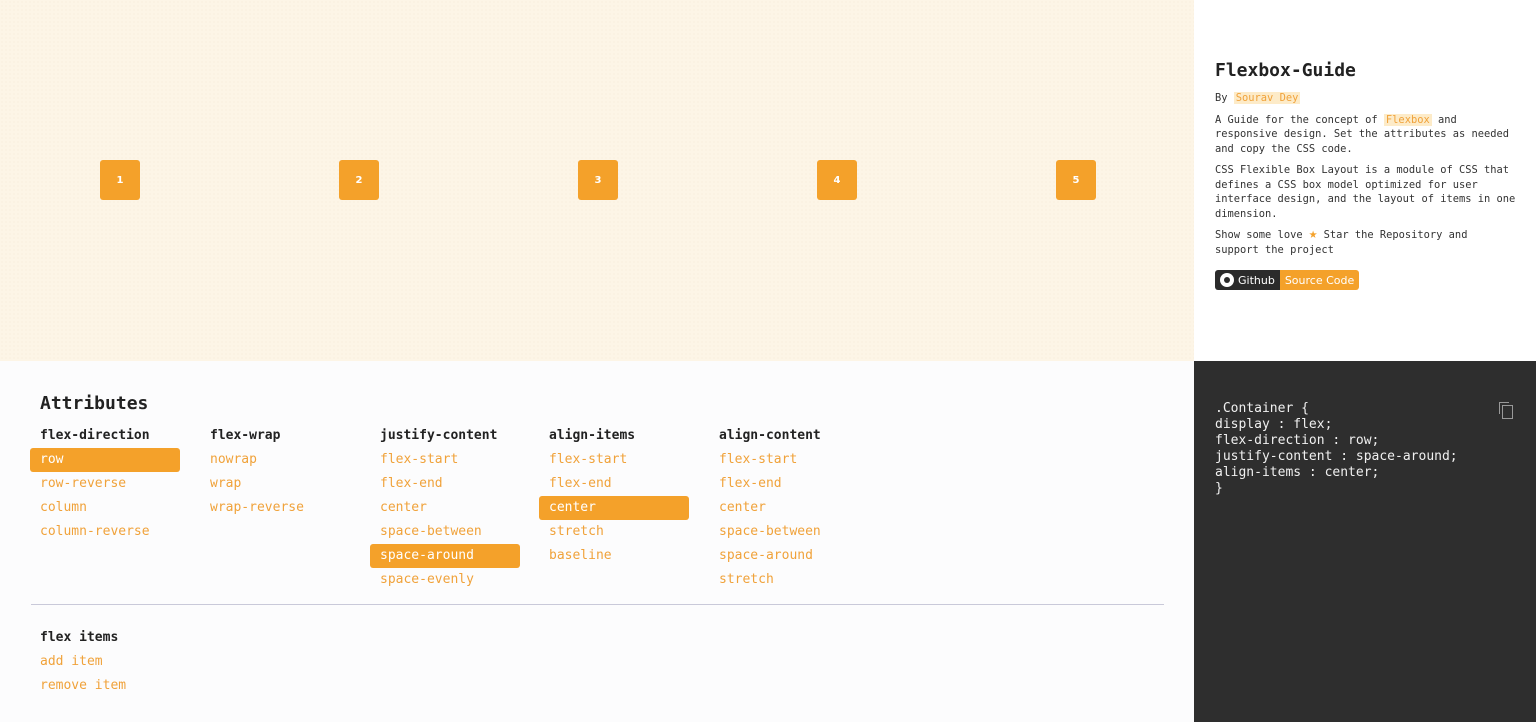  I want to click on option-wrap-reverse: wrap-reverse, so click(285, 508).